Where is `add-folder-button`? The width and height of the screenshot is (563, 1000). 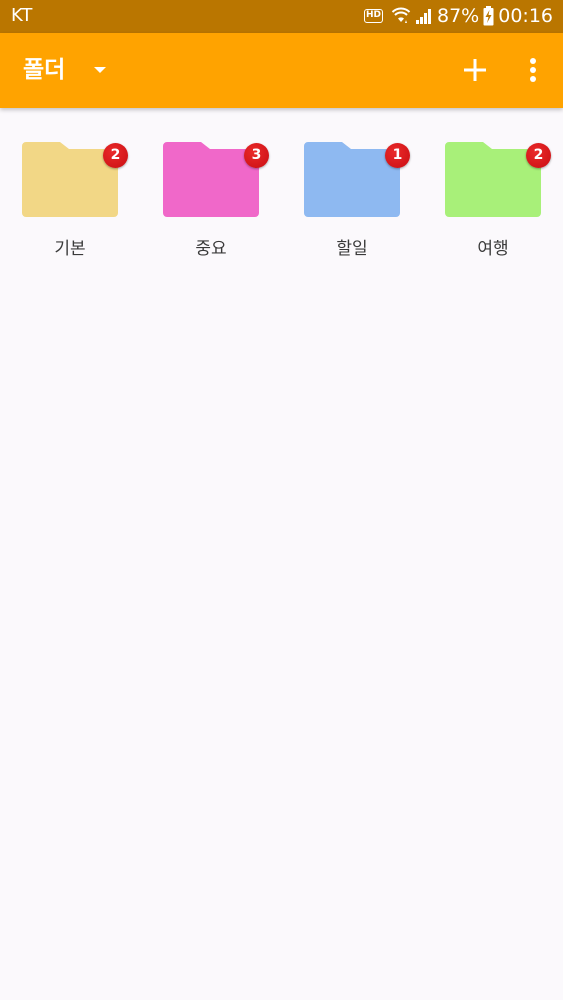 add-folder-button is located at coordinates (475, 70).